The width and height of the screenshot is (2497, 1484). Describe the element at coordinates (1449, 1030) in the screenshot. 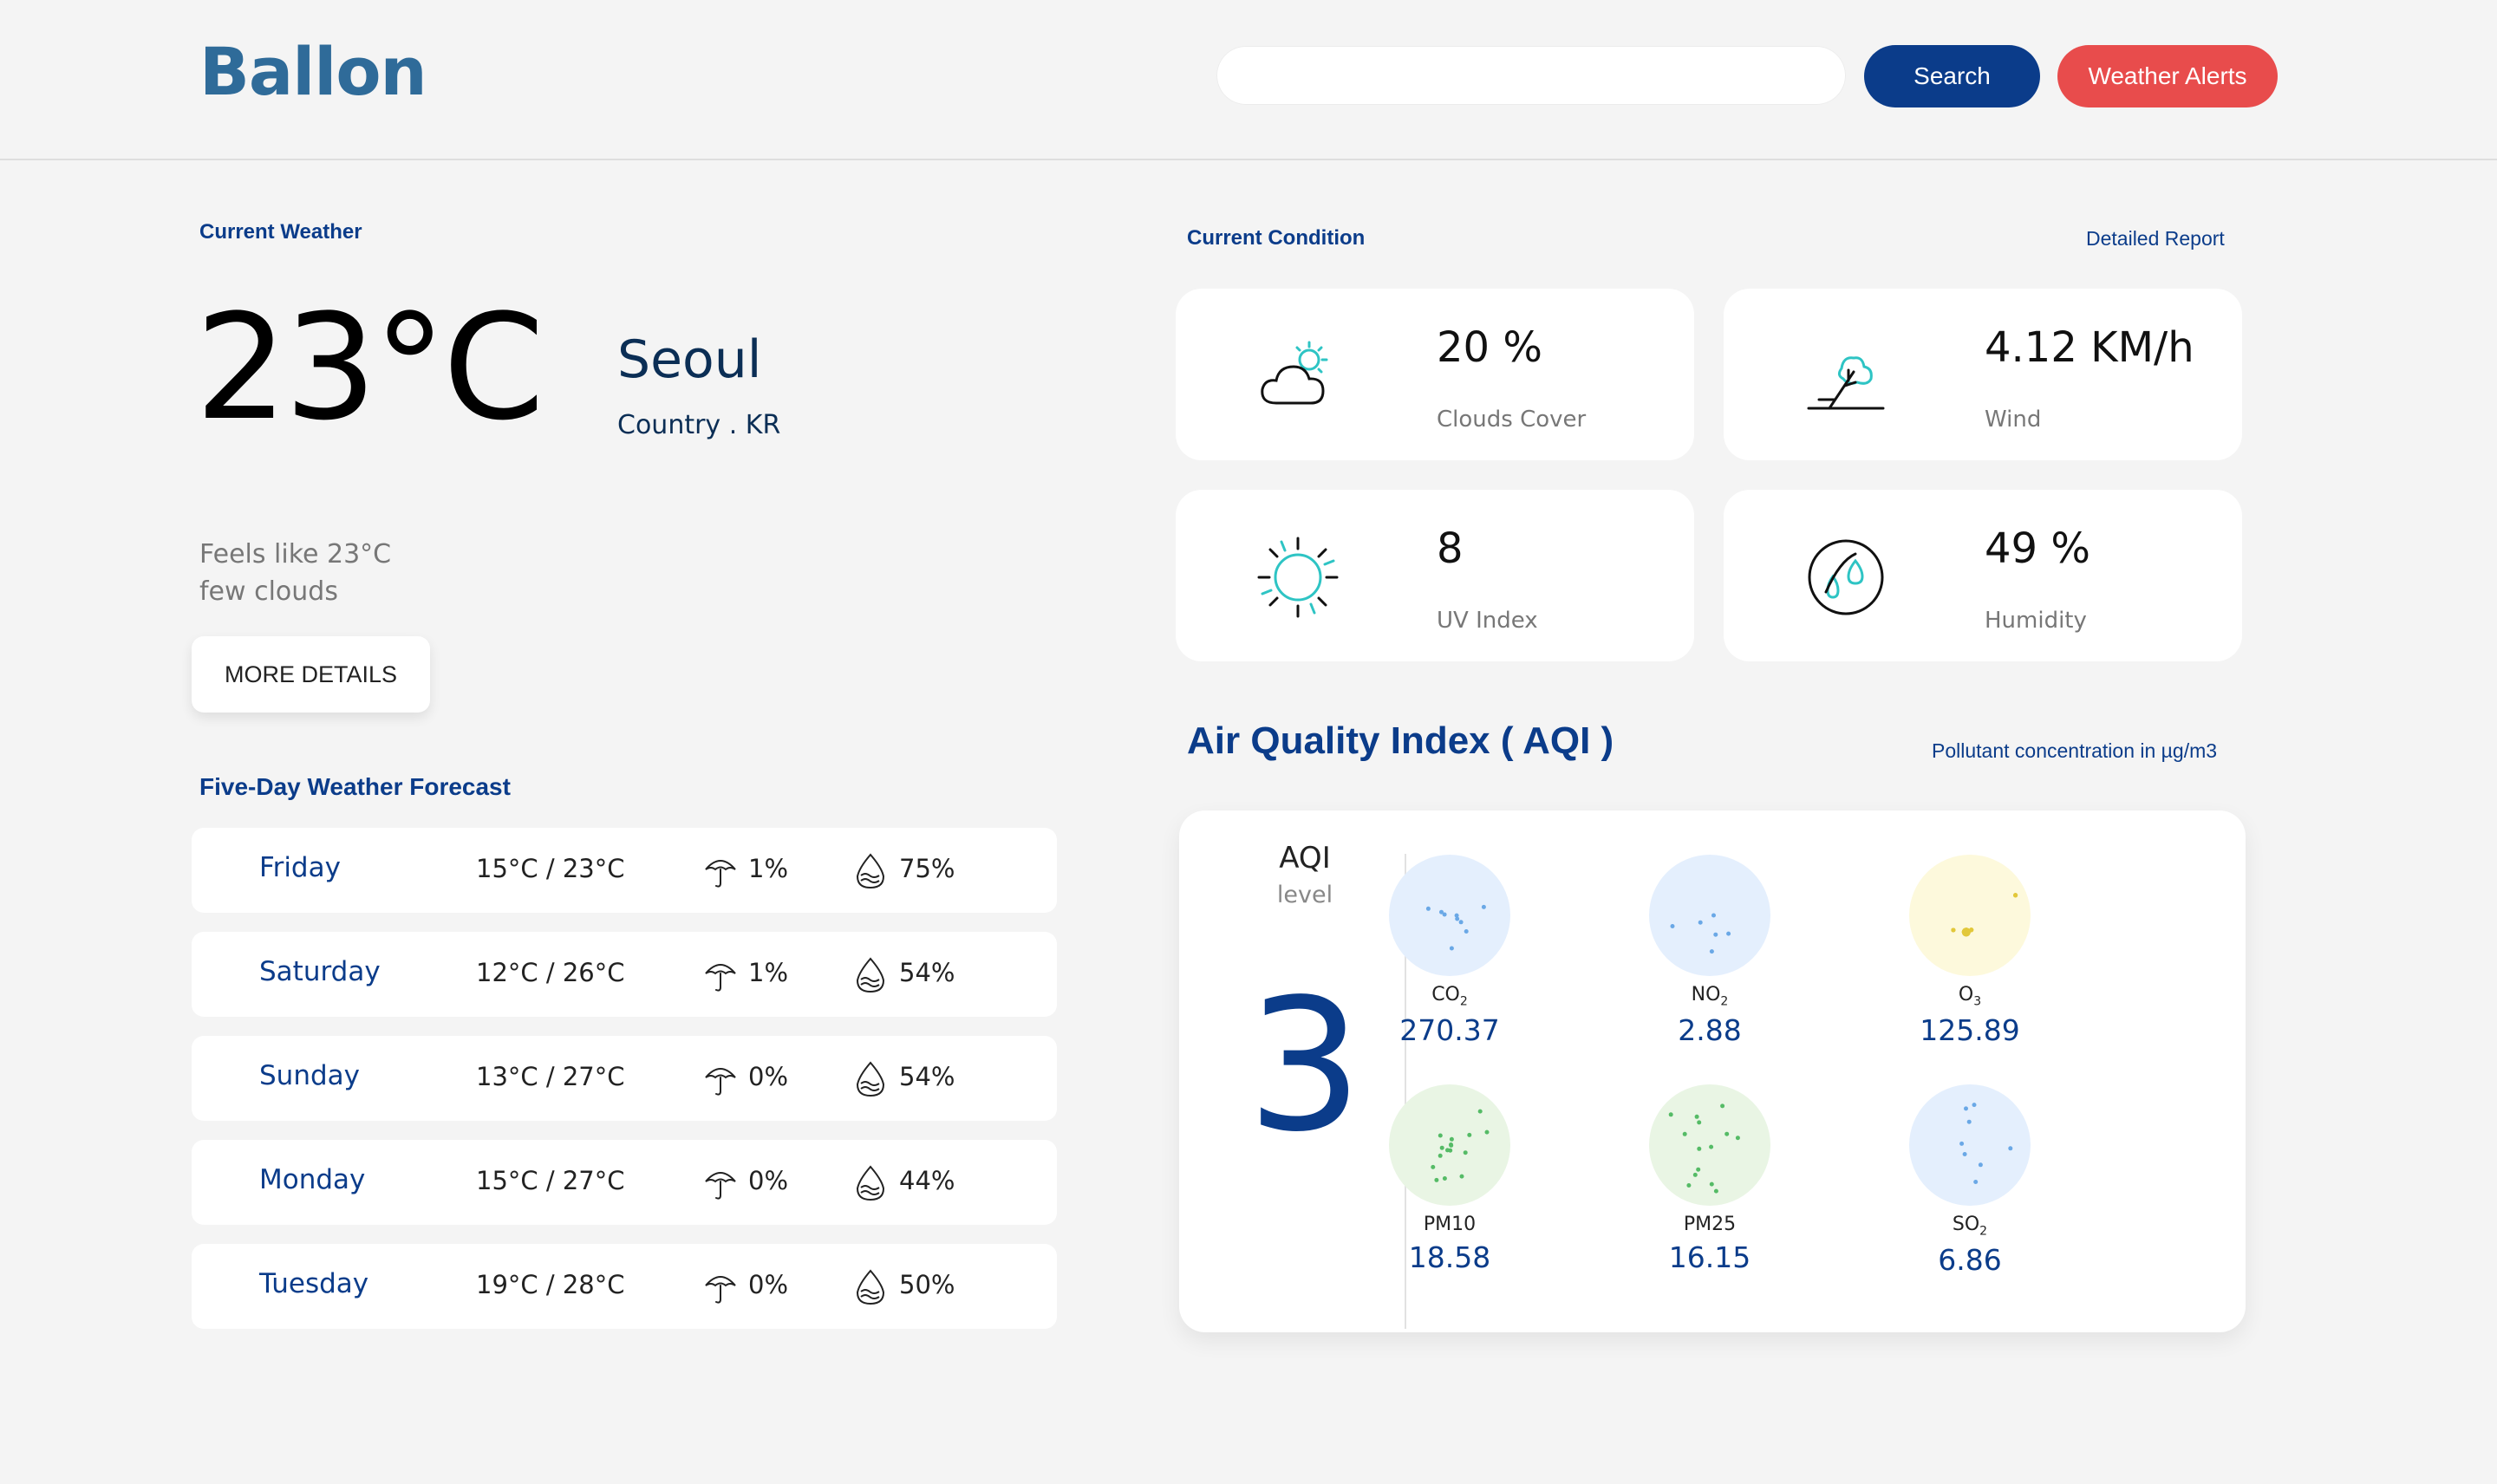

I see `pollutant-value: 270.37` at that location.